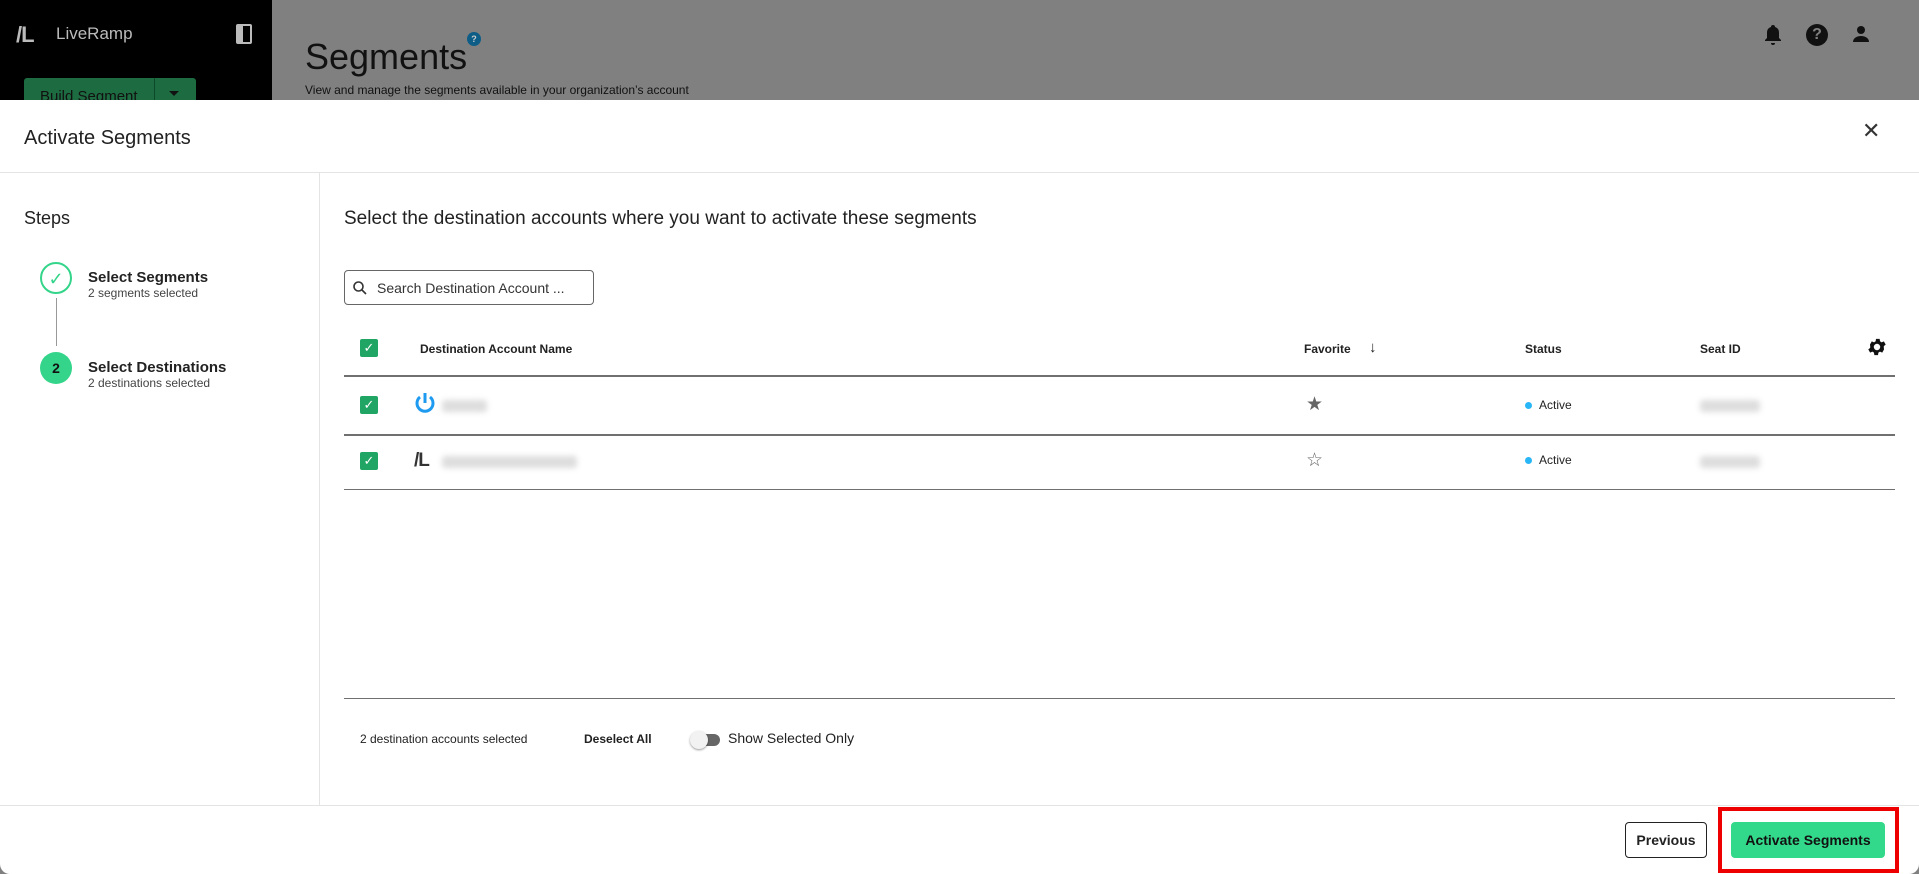 The image size is (1919, 874). What do you see at coordinates (386, 56) in the screenshot?
I see `page-title: Segments` at bounding box center [386, 56].